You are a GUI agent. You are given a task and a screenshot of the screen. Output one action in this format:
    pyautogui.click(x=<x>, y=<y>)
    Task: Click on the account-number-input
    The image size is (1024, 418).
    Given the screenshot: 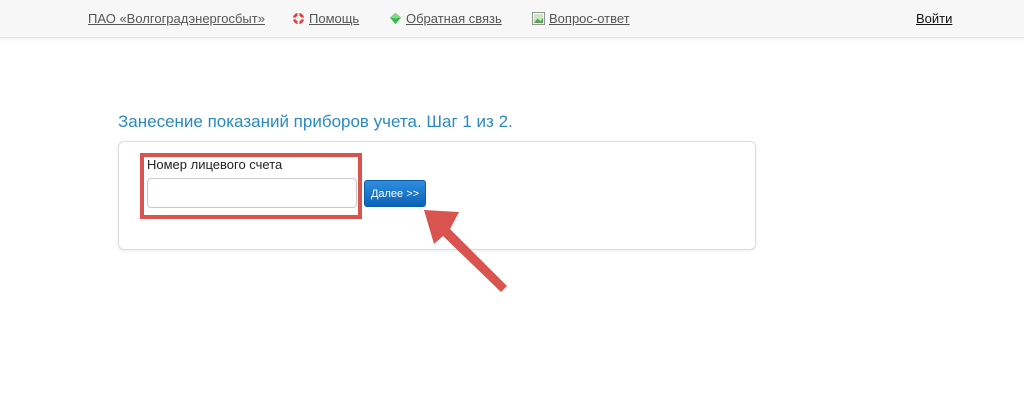 What is the action you would take?
    pyautogui.click(x=252, y=193)
    